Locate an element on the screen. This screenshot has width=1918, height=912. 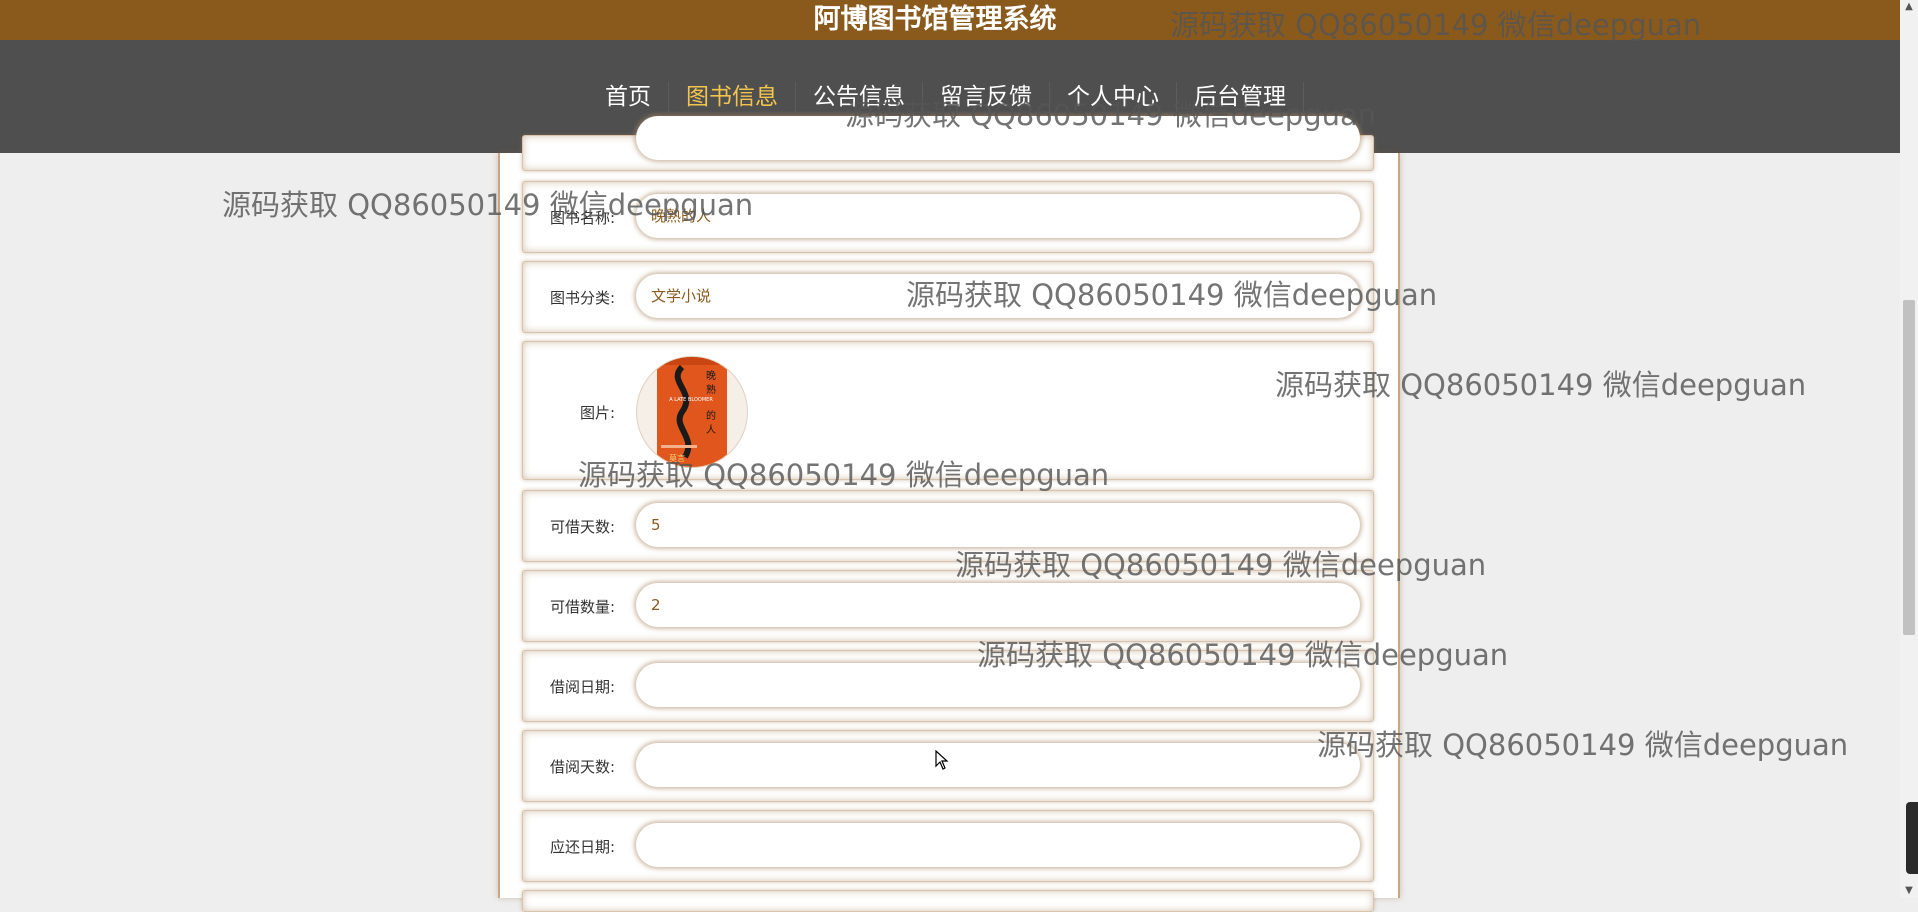
nav-item-books: 图书信息 is located at coordinates (732, 96).